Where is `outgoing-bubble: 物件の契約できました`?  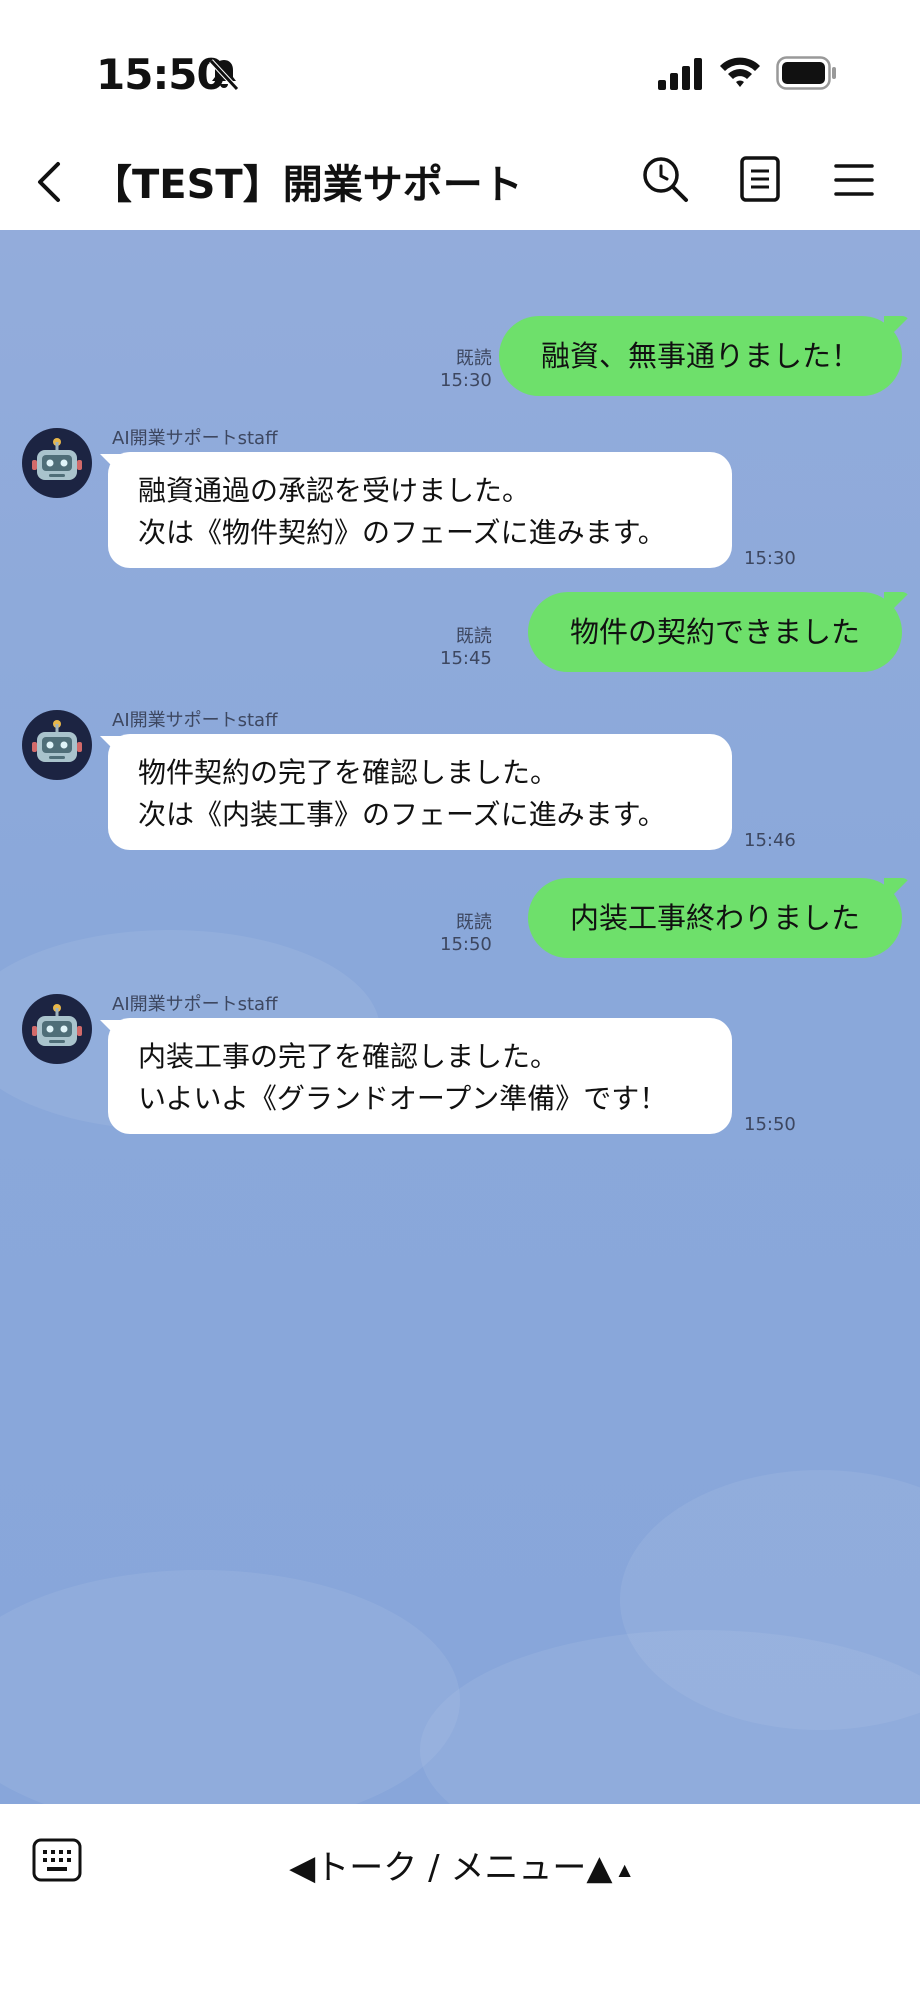
outgoing-bubble: 物件の契約できました is located at coordinates (714, 632).